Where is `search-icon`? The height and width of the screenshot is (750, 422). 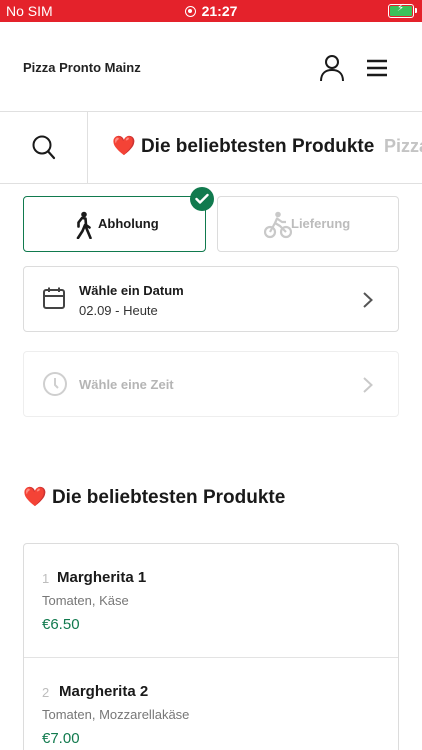 search-icon is located at coordinates (44, 147).